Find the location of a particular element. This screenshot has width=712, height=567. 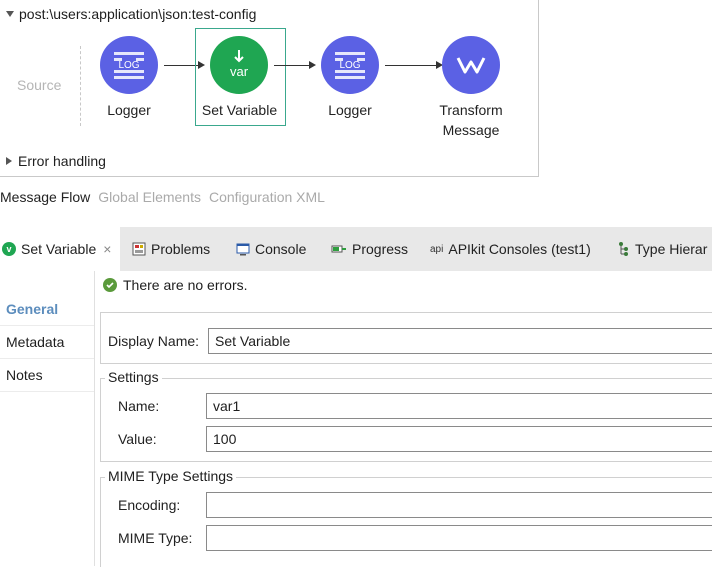

source-divider is located at coordinates (80, 86).